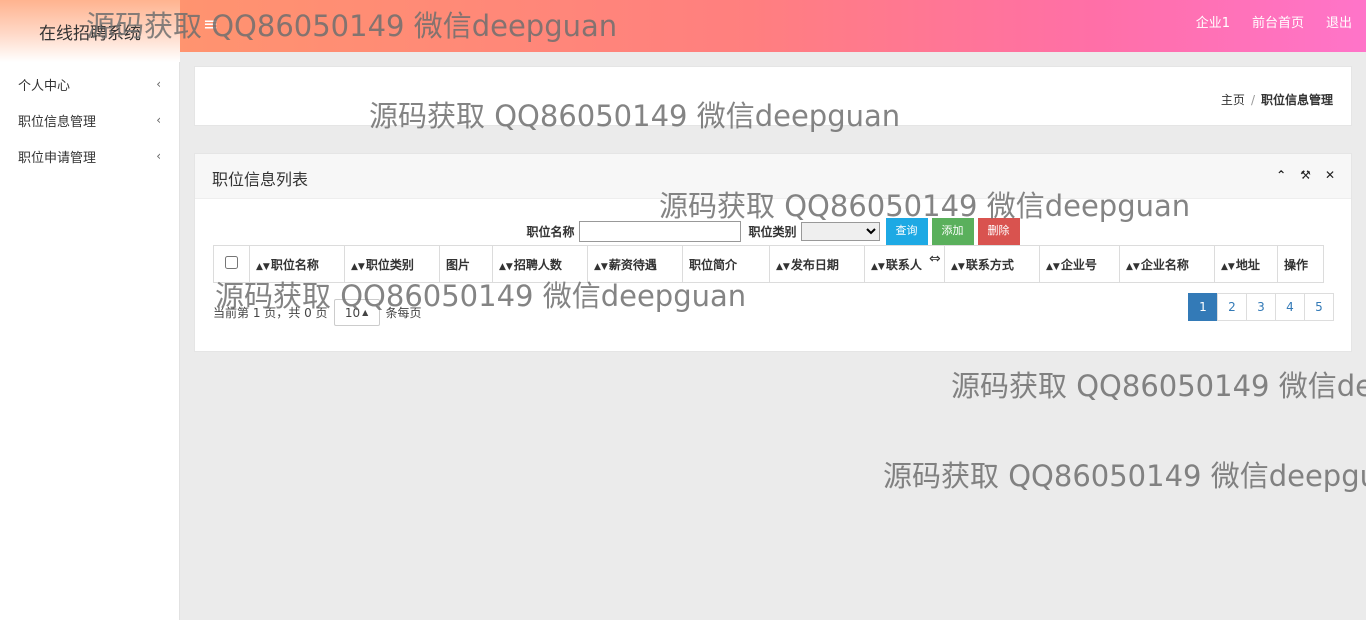 The image size is (1366, 620). I want to click on company-link: 企业1, so click(1213, 21).